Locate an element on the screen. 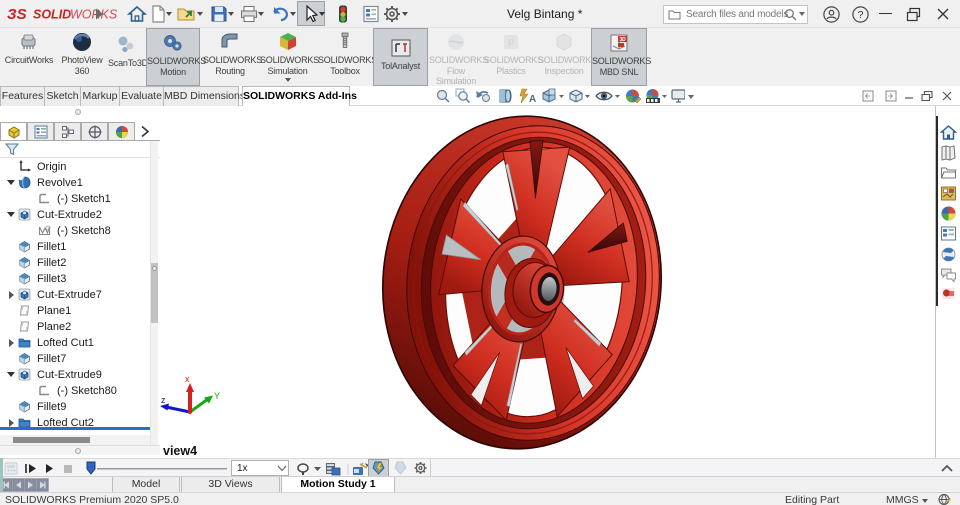 This screenshot has height=505, width=960. svg-text: view4 is located at coordinates (180, 451).